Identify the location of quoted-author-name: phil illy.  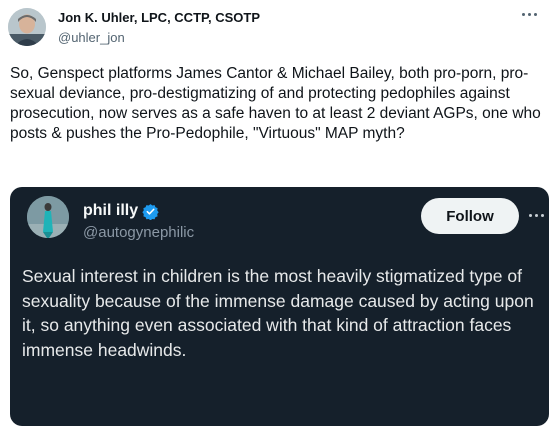
(121, 211).